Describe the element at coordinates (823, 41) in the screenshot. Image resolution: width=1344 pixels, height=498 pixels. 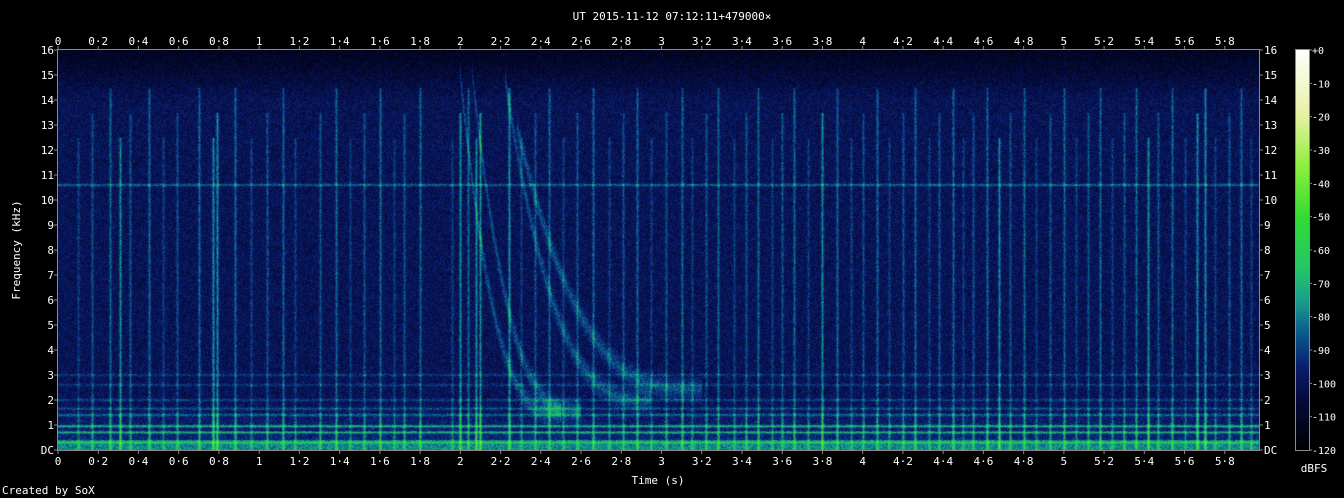
I see `x-tick-label-top: 3·8` at that location.